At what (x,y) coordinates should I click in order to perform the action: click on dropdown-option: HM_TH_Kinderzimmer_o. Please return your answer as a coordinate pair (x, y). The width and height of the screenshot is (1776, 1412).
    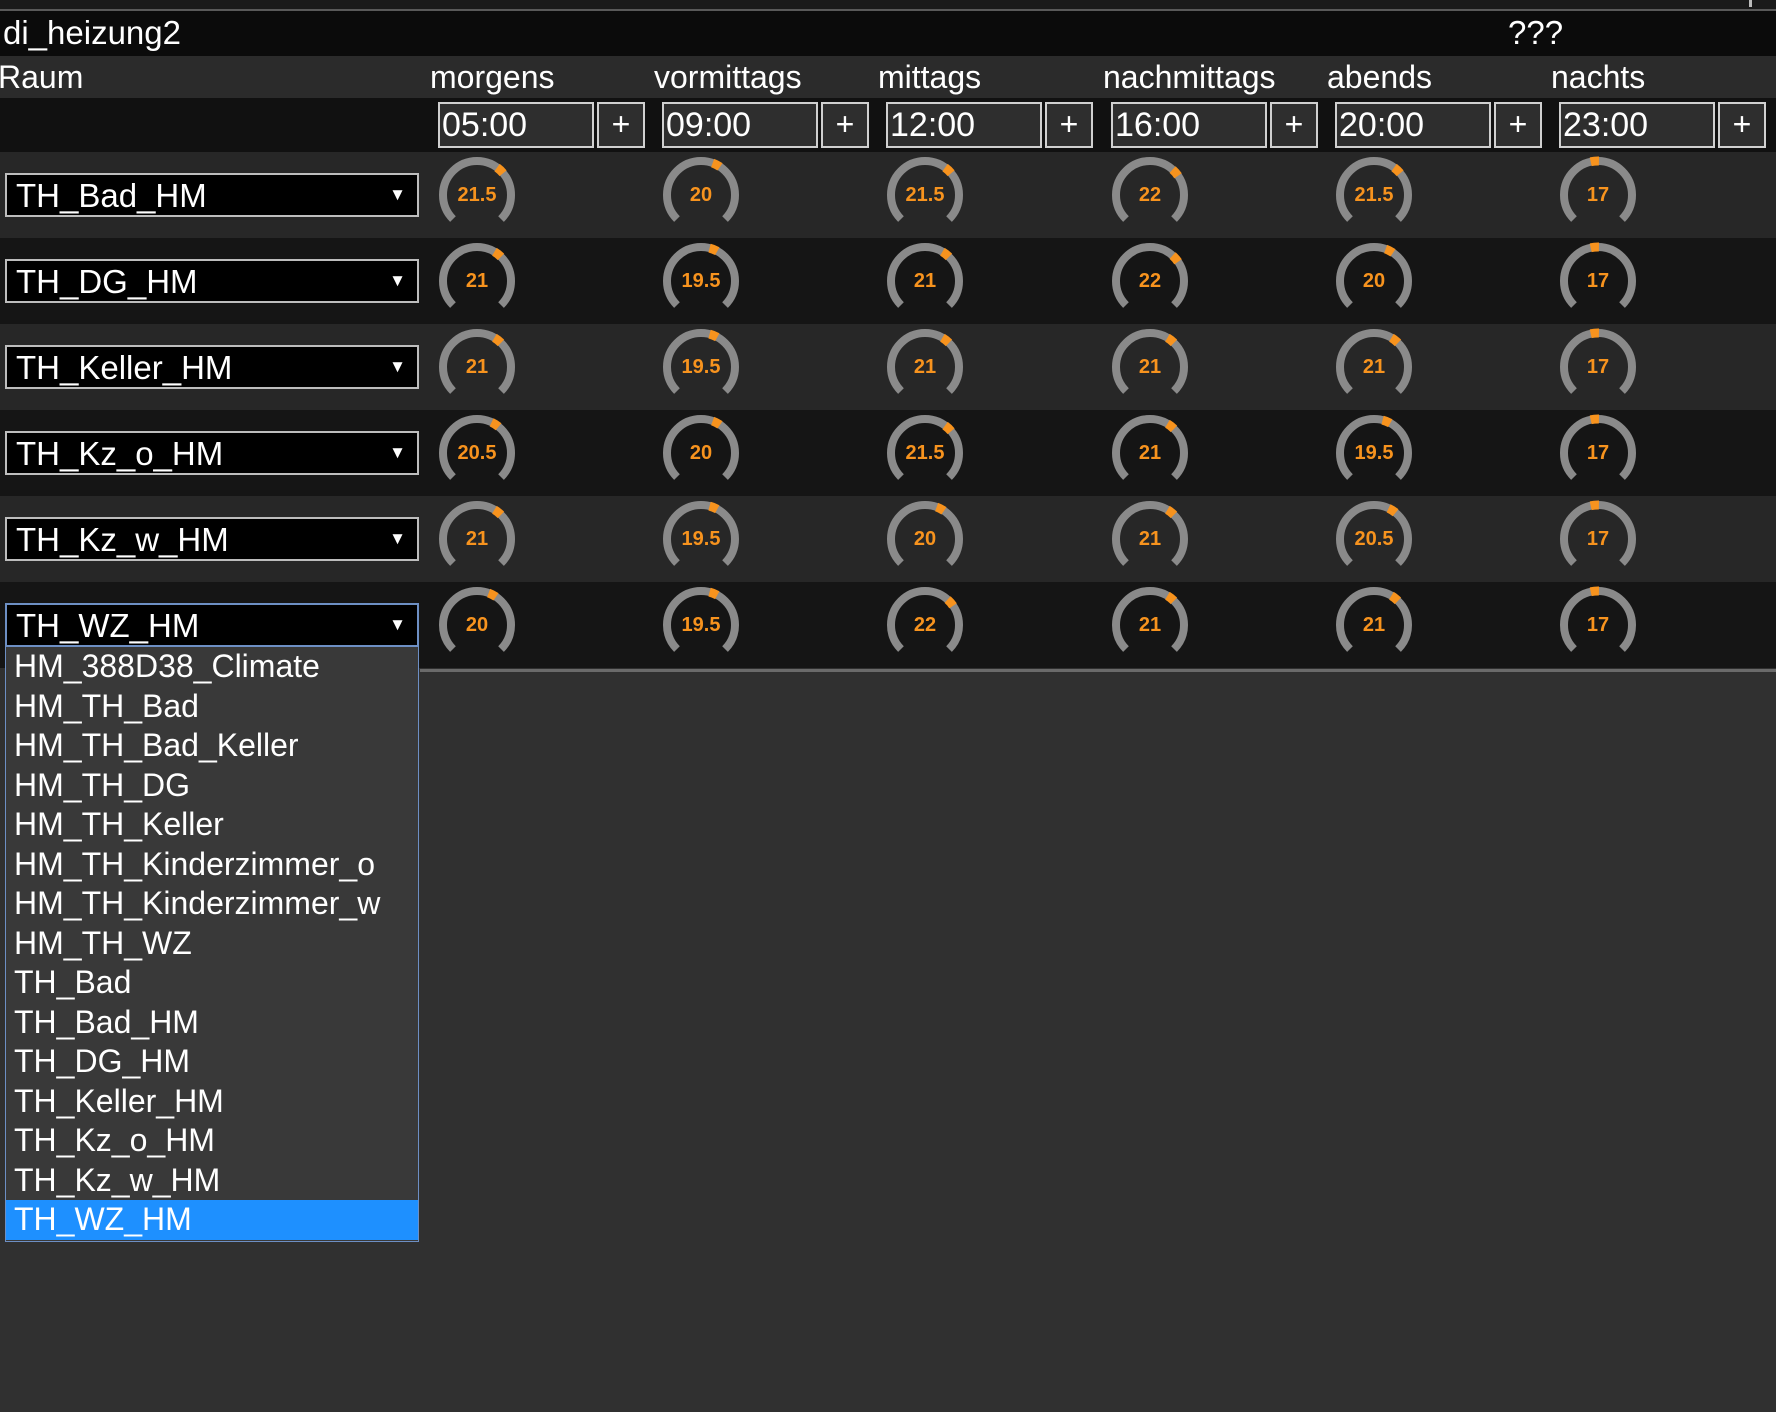
    Looking at the image, I should click on (212, 865).